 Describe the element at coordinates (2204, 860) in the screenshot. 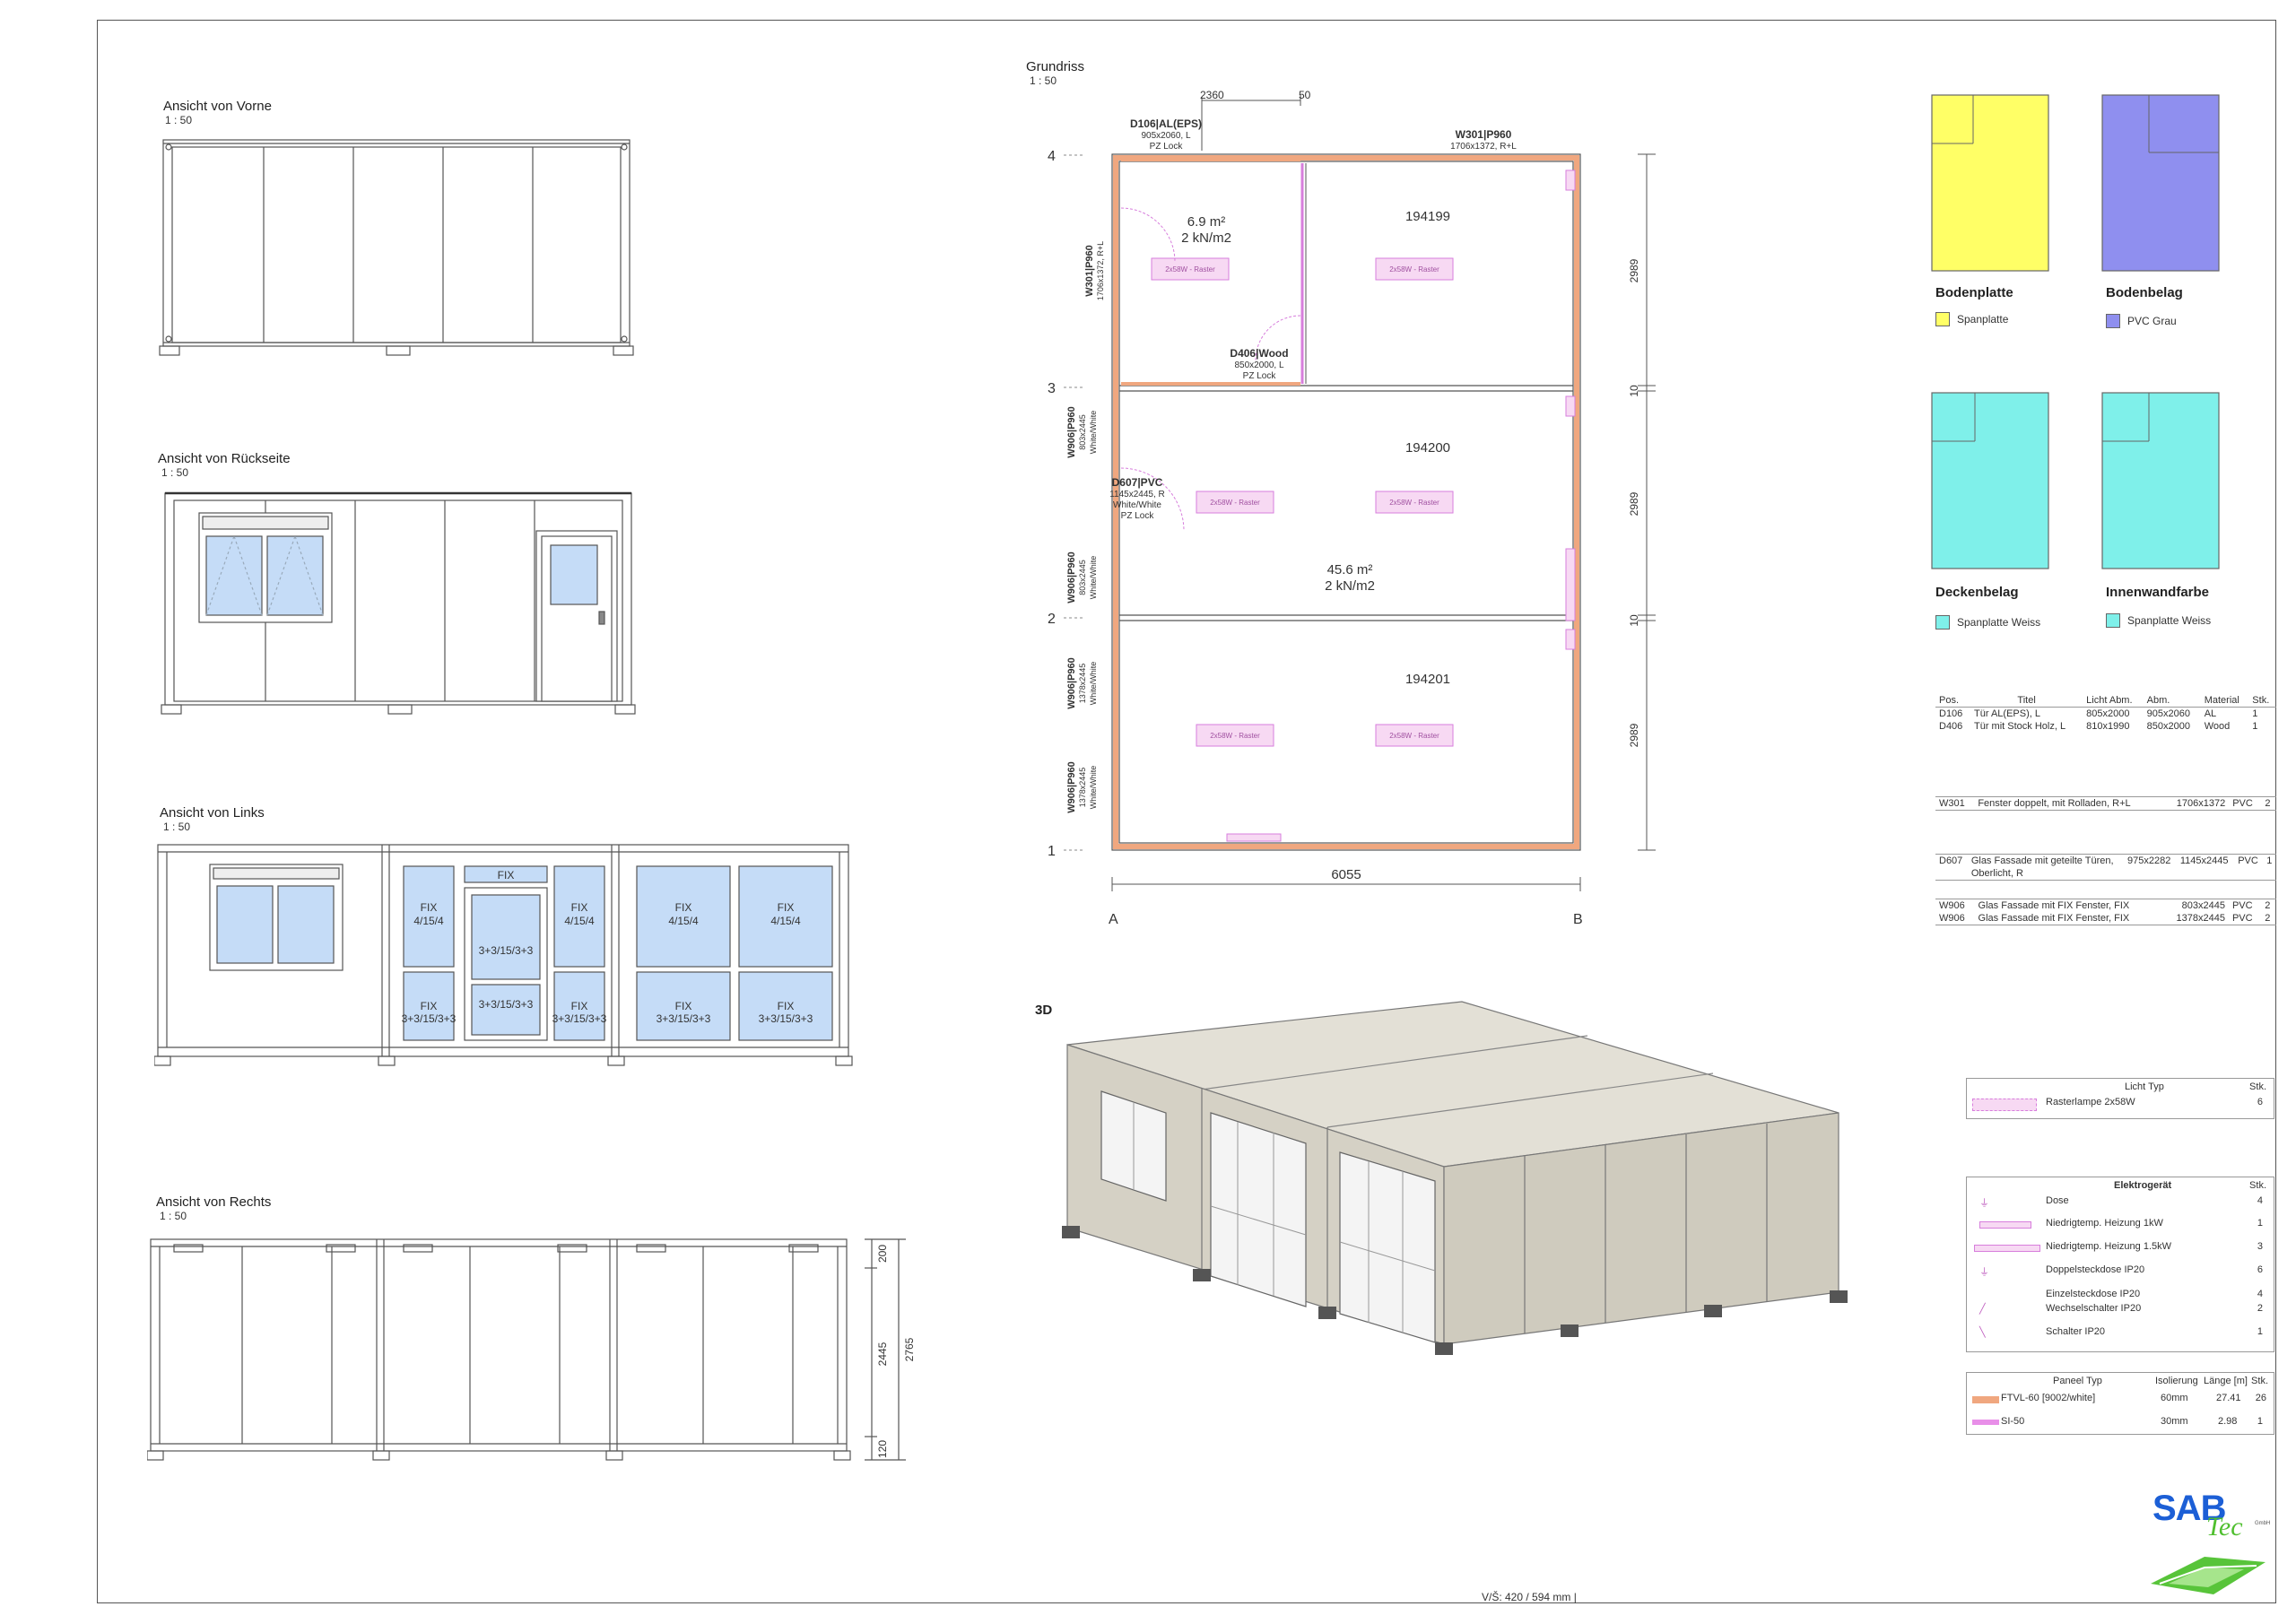

I see `cell: 1145x2445` at that location.